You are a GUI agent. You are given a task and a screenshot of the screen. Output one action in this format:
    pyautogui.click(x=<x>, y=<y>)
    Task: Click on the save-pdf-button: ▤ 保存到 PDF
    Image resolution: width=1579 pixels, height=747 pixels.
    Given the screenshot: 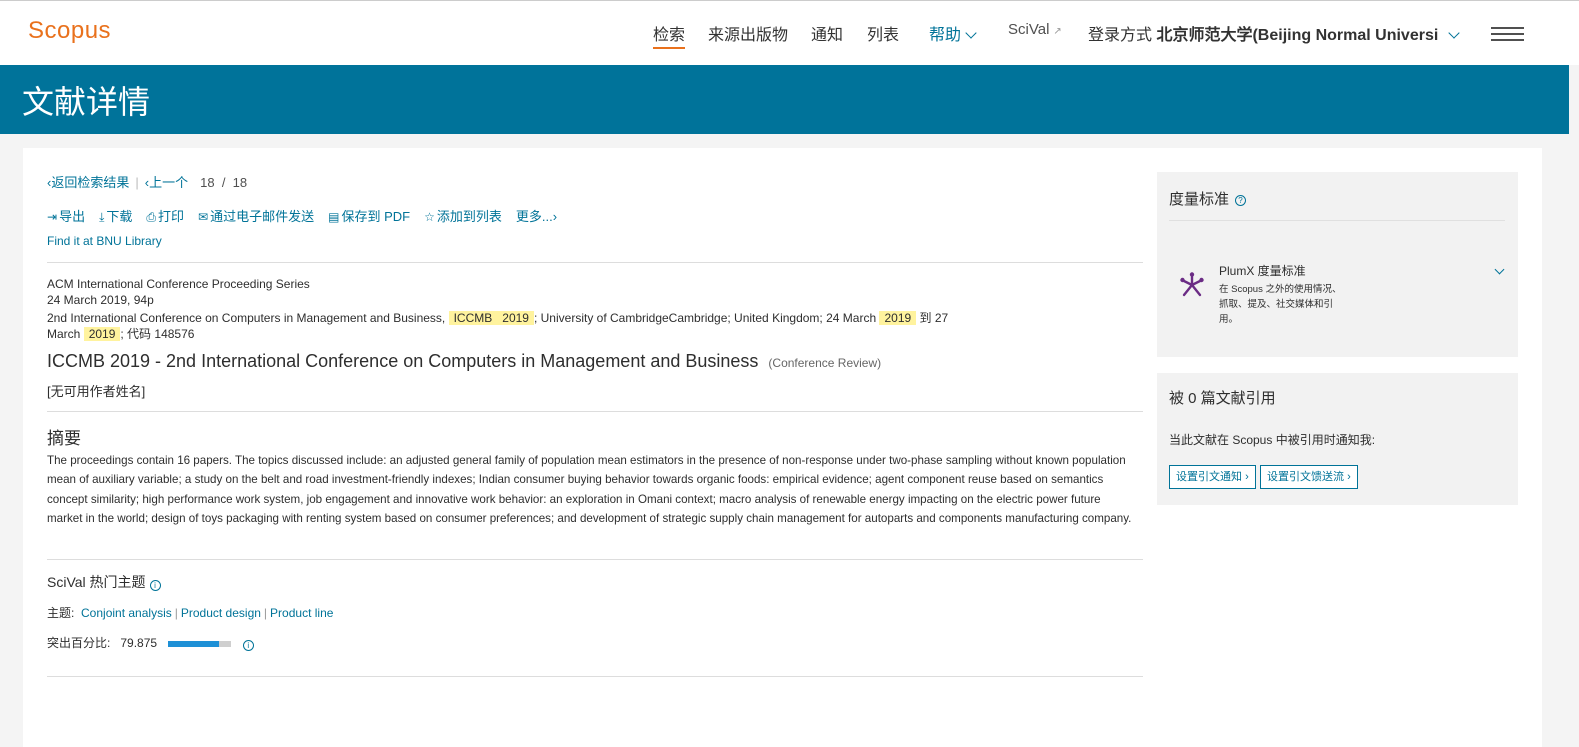 What is the action you would take?
    pyautogui.click(x=369, y=216)
    